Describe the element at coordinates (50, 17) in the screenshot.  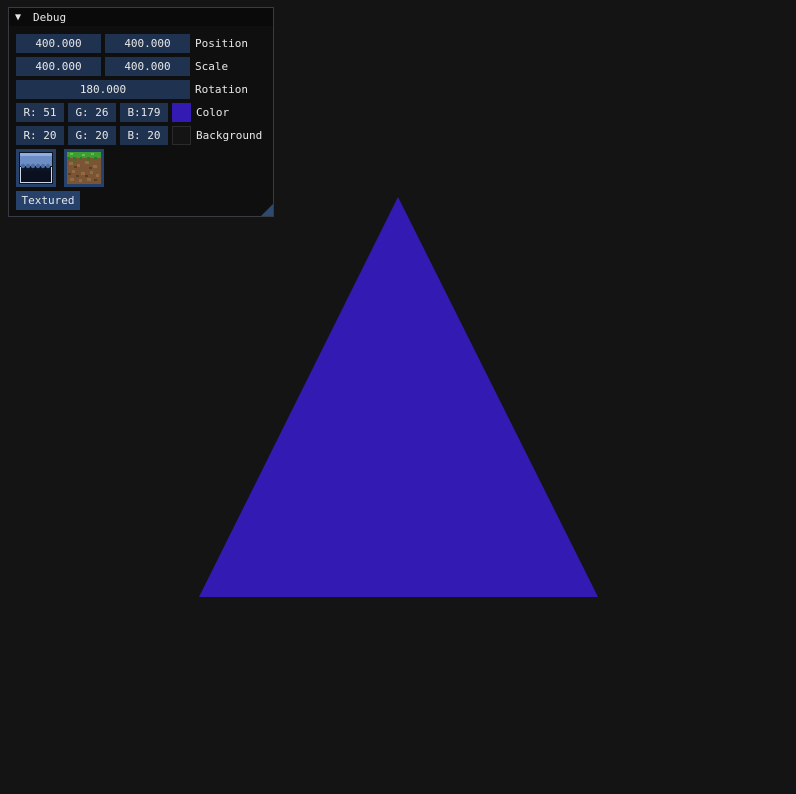
I see `debug-window-title: Debug` at that location.